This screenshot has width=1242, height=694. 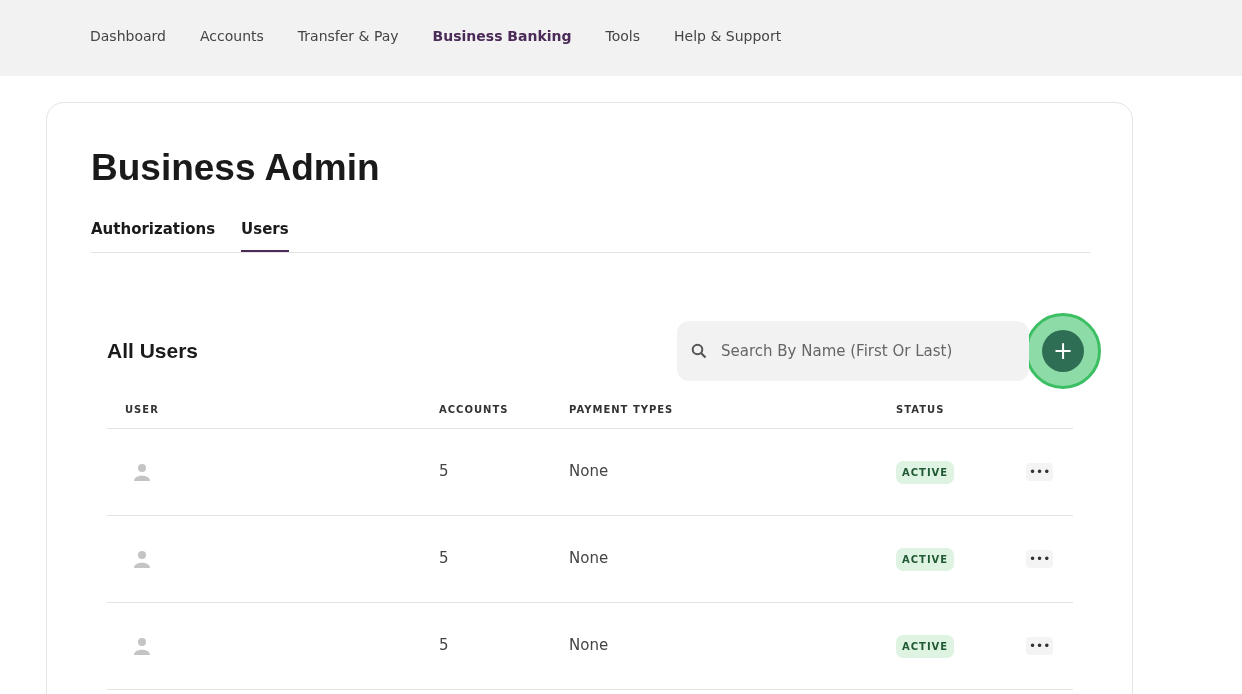 I want to click on column-header: USER, so click(x=142, y=409).